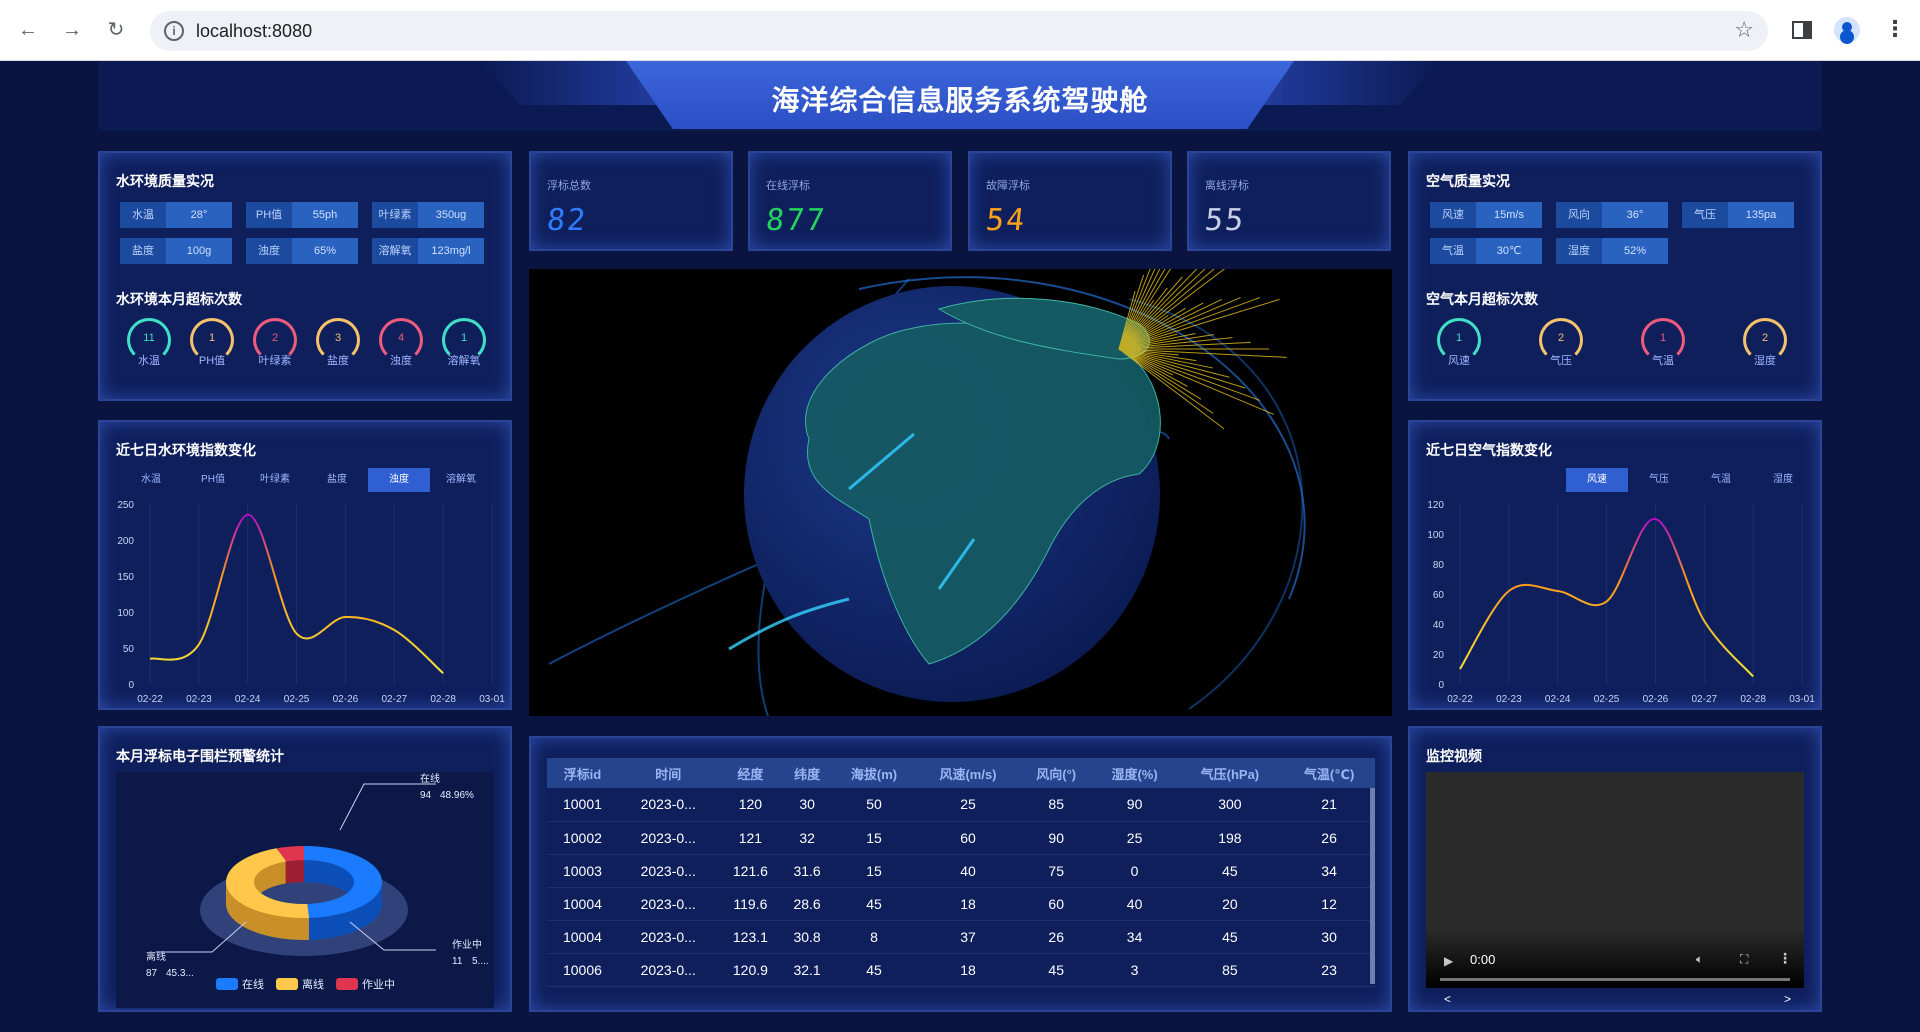 This screenshot has width=1920, height=1032. What do you see at coordinates (1847, 30) in the screenshot?
I see `profile-avatar` at bounding box center [1847, 30].